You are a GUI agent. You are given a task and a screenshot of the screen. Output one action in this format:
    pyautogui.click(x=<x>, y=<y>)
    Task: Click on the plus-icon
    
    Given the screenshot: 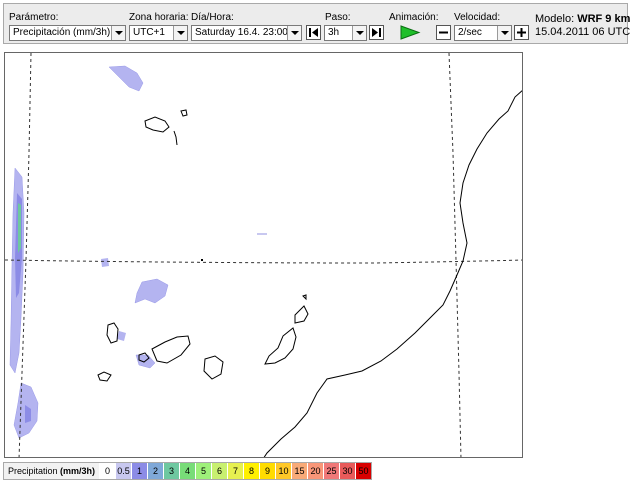 What is the action you would take?
    pyautogui.click(x=521, y=32)
    